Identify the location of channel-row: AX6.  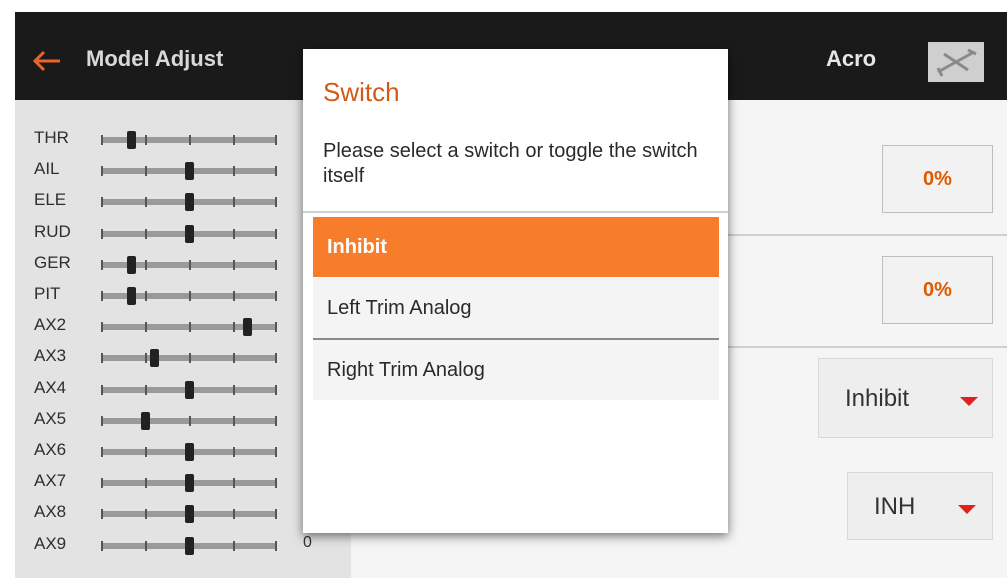
(180, 455).